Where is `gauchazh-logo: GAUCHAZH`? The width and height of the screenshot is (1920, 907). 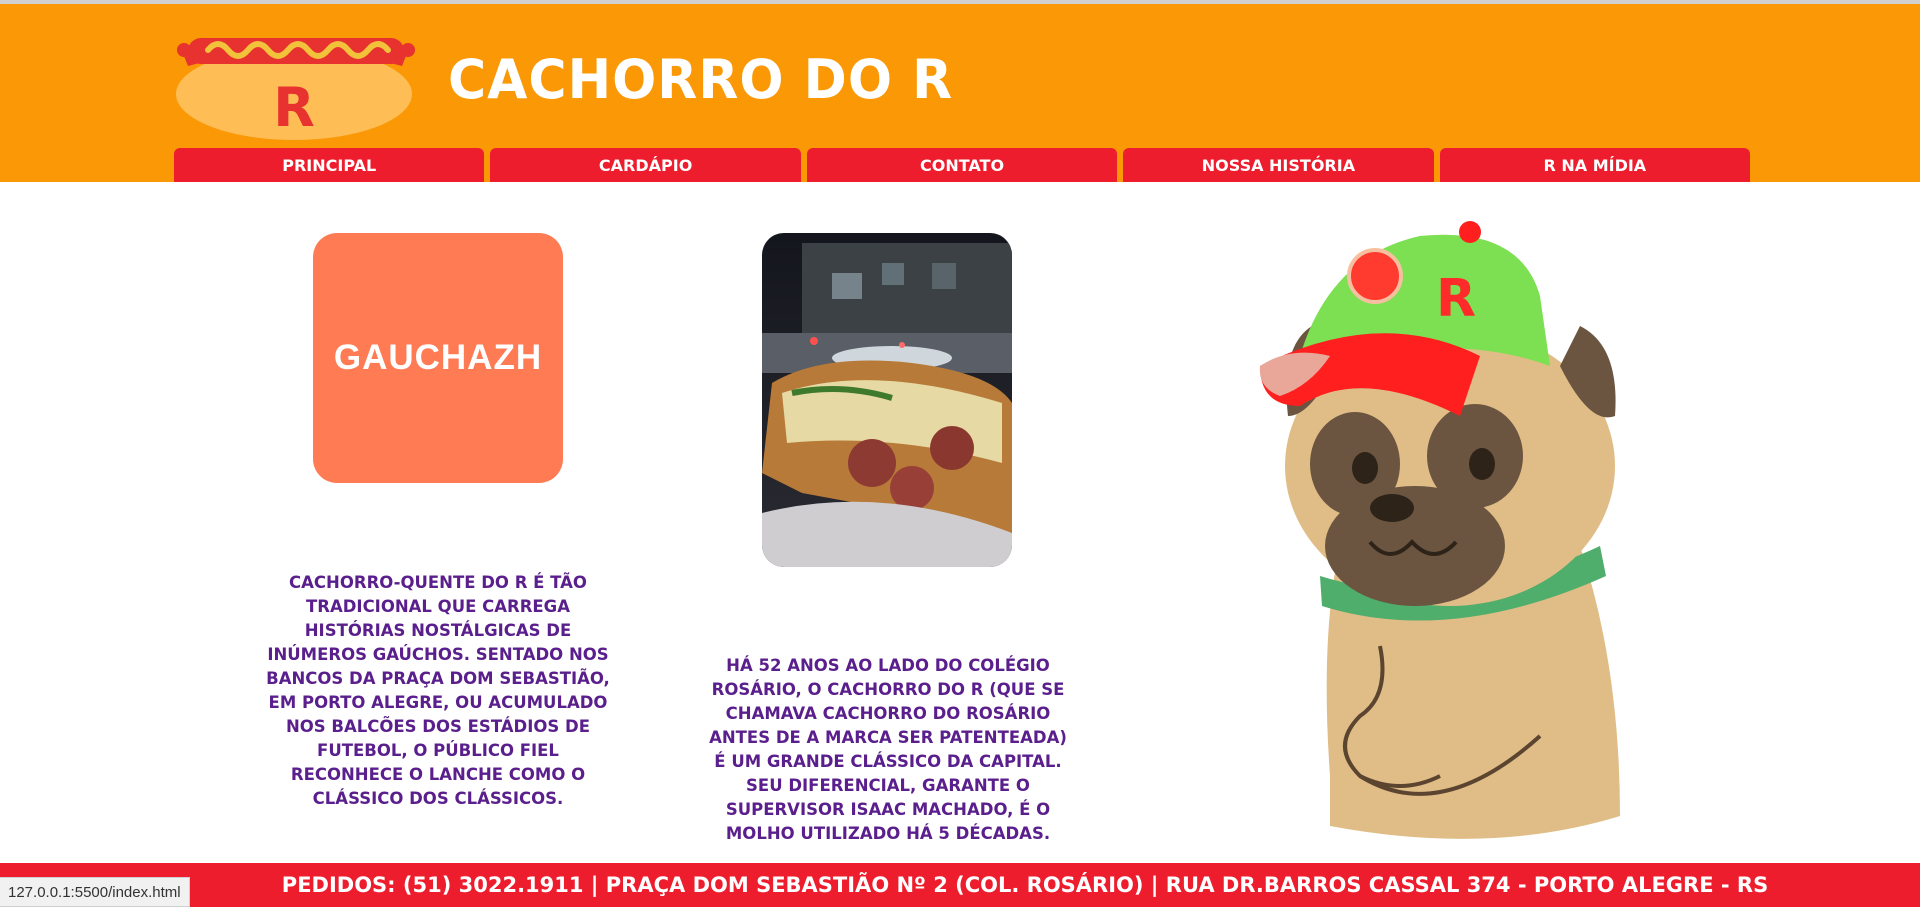
gauchazh-logo: GAUCHAZH is located at coordinates (438, 358).